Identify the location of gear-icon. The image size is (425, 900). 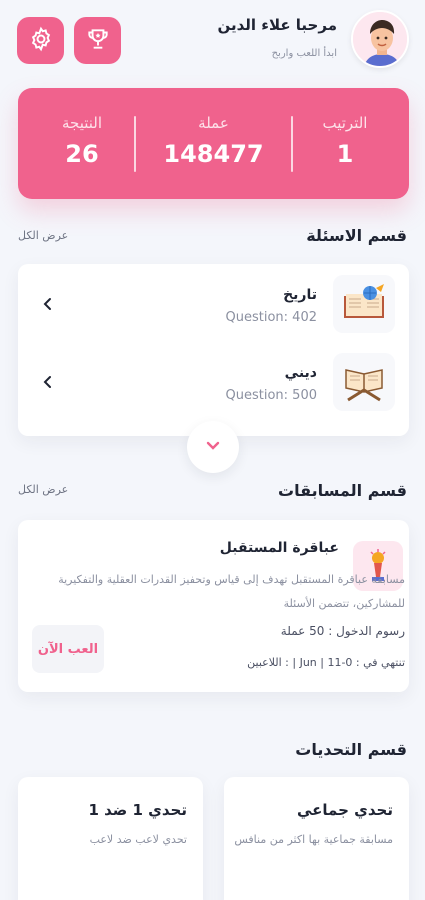
(41, 41).